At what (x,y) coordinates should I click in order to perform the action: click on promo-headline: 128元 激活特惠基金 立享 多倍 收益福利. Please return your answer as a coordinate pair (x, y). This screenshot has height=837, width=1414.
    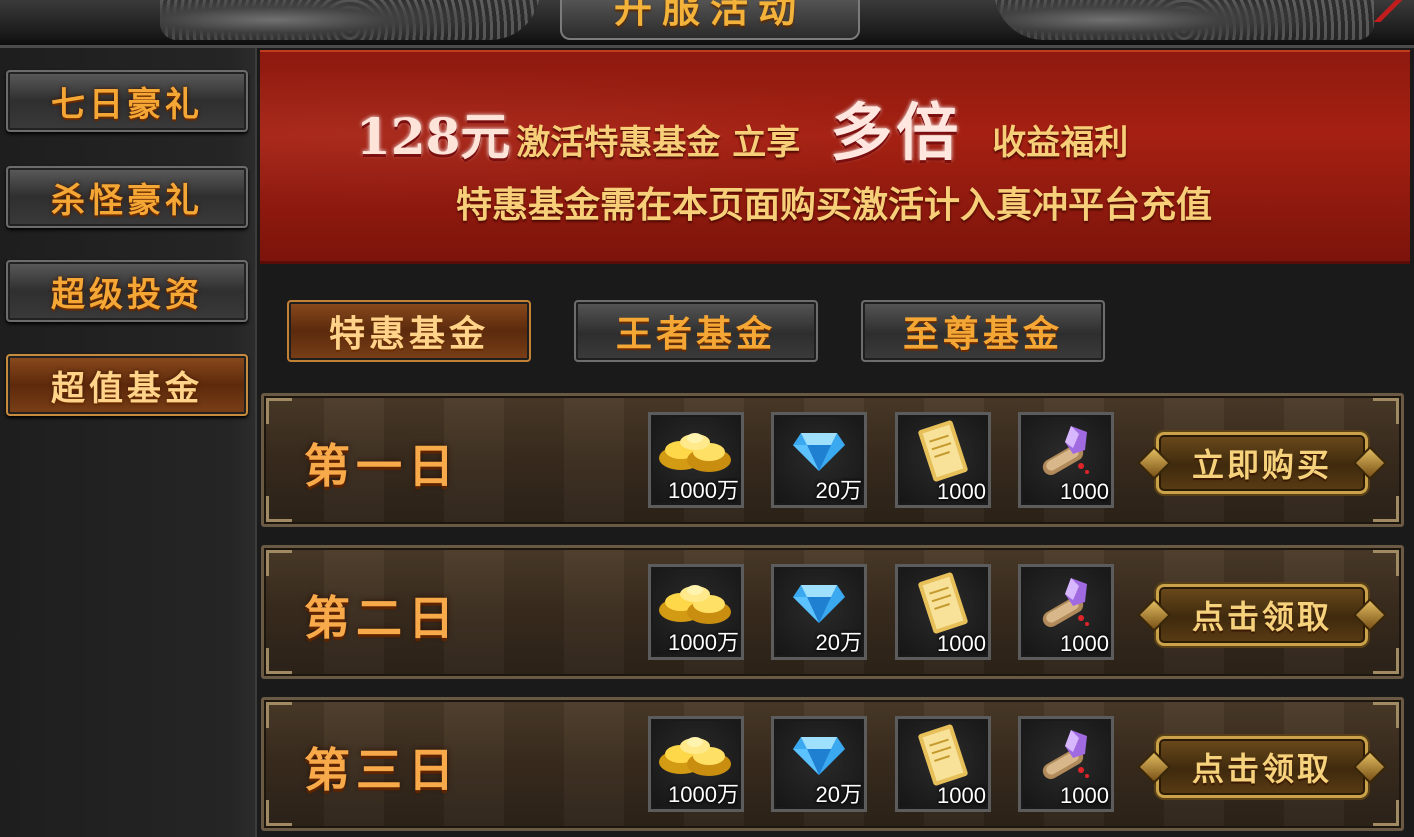
    Looking at the image, I should click on (742, 127).